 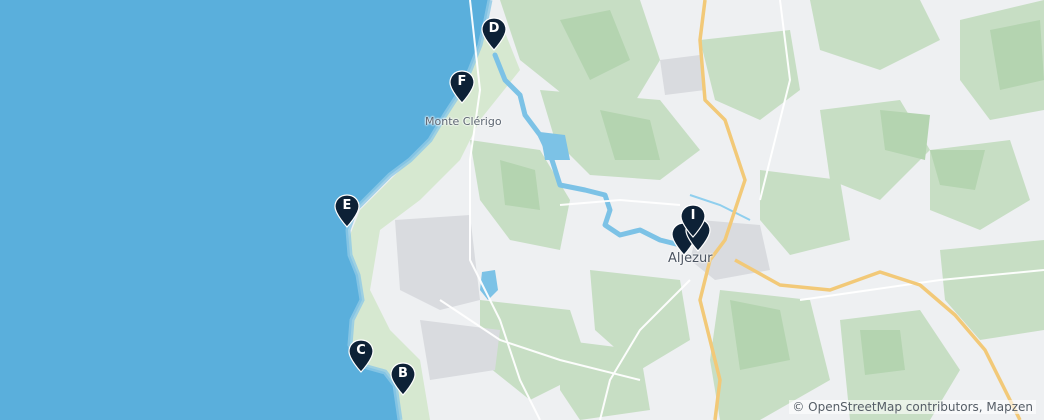 I want to click on marker-letter: D, so click(x=494, y=28).